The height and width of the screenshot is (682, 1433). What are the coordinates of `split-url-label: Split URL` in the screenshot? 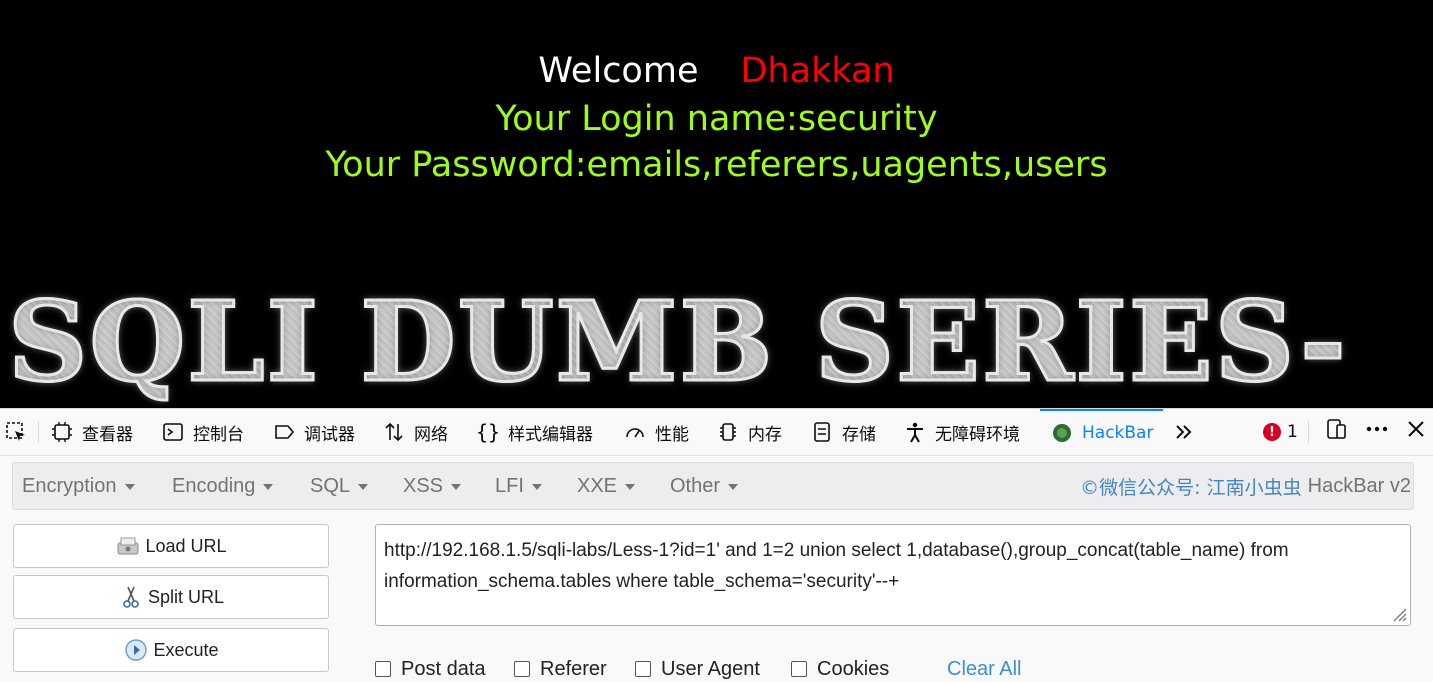 It's located at (186, 596).